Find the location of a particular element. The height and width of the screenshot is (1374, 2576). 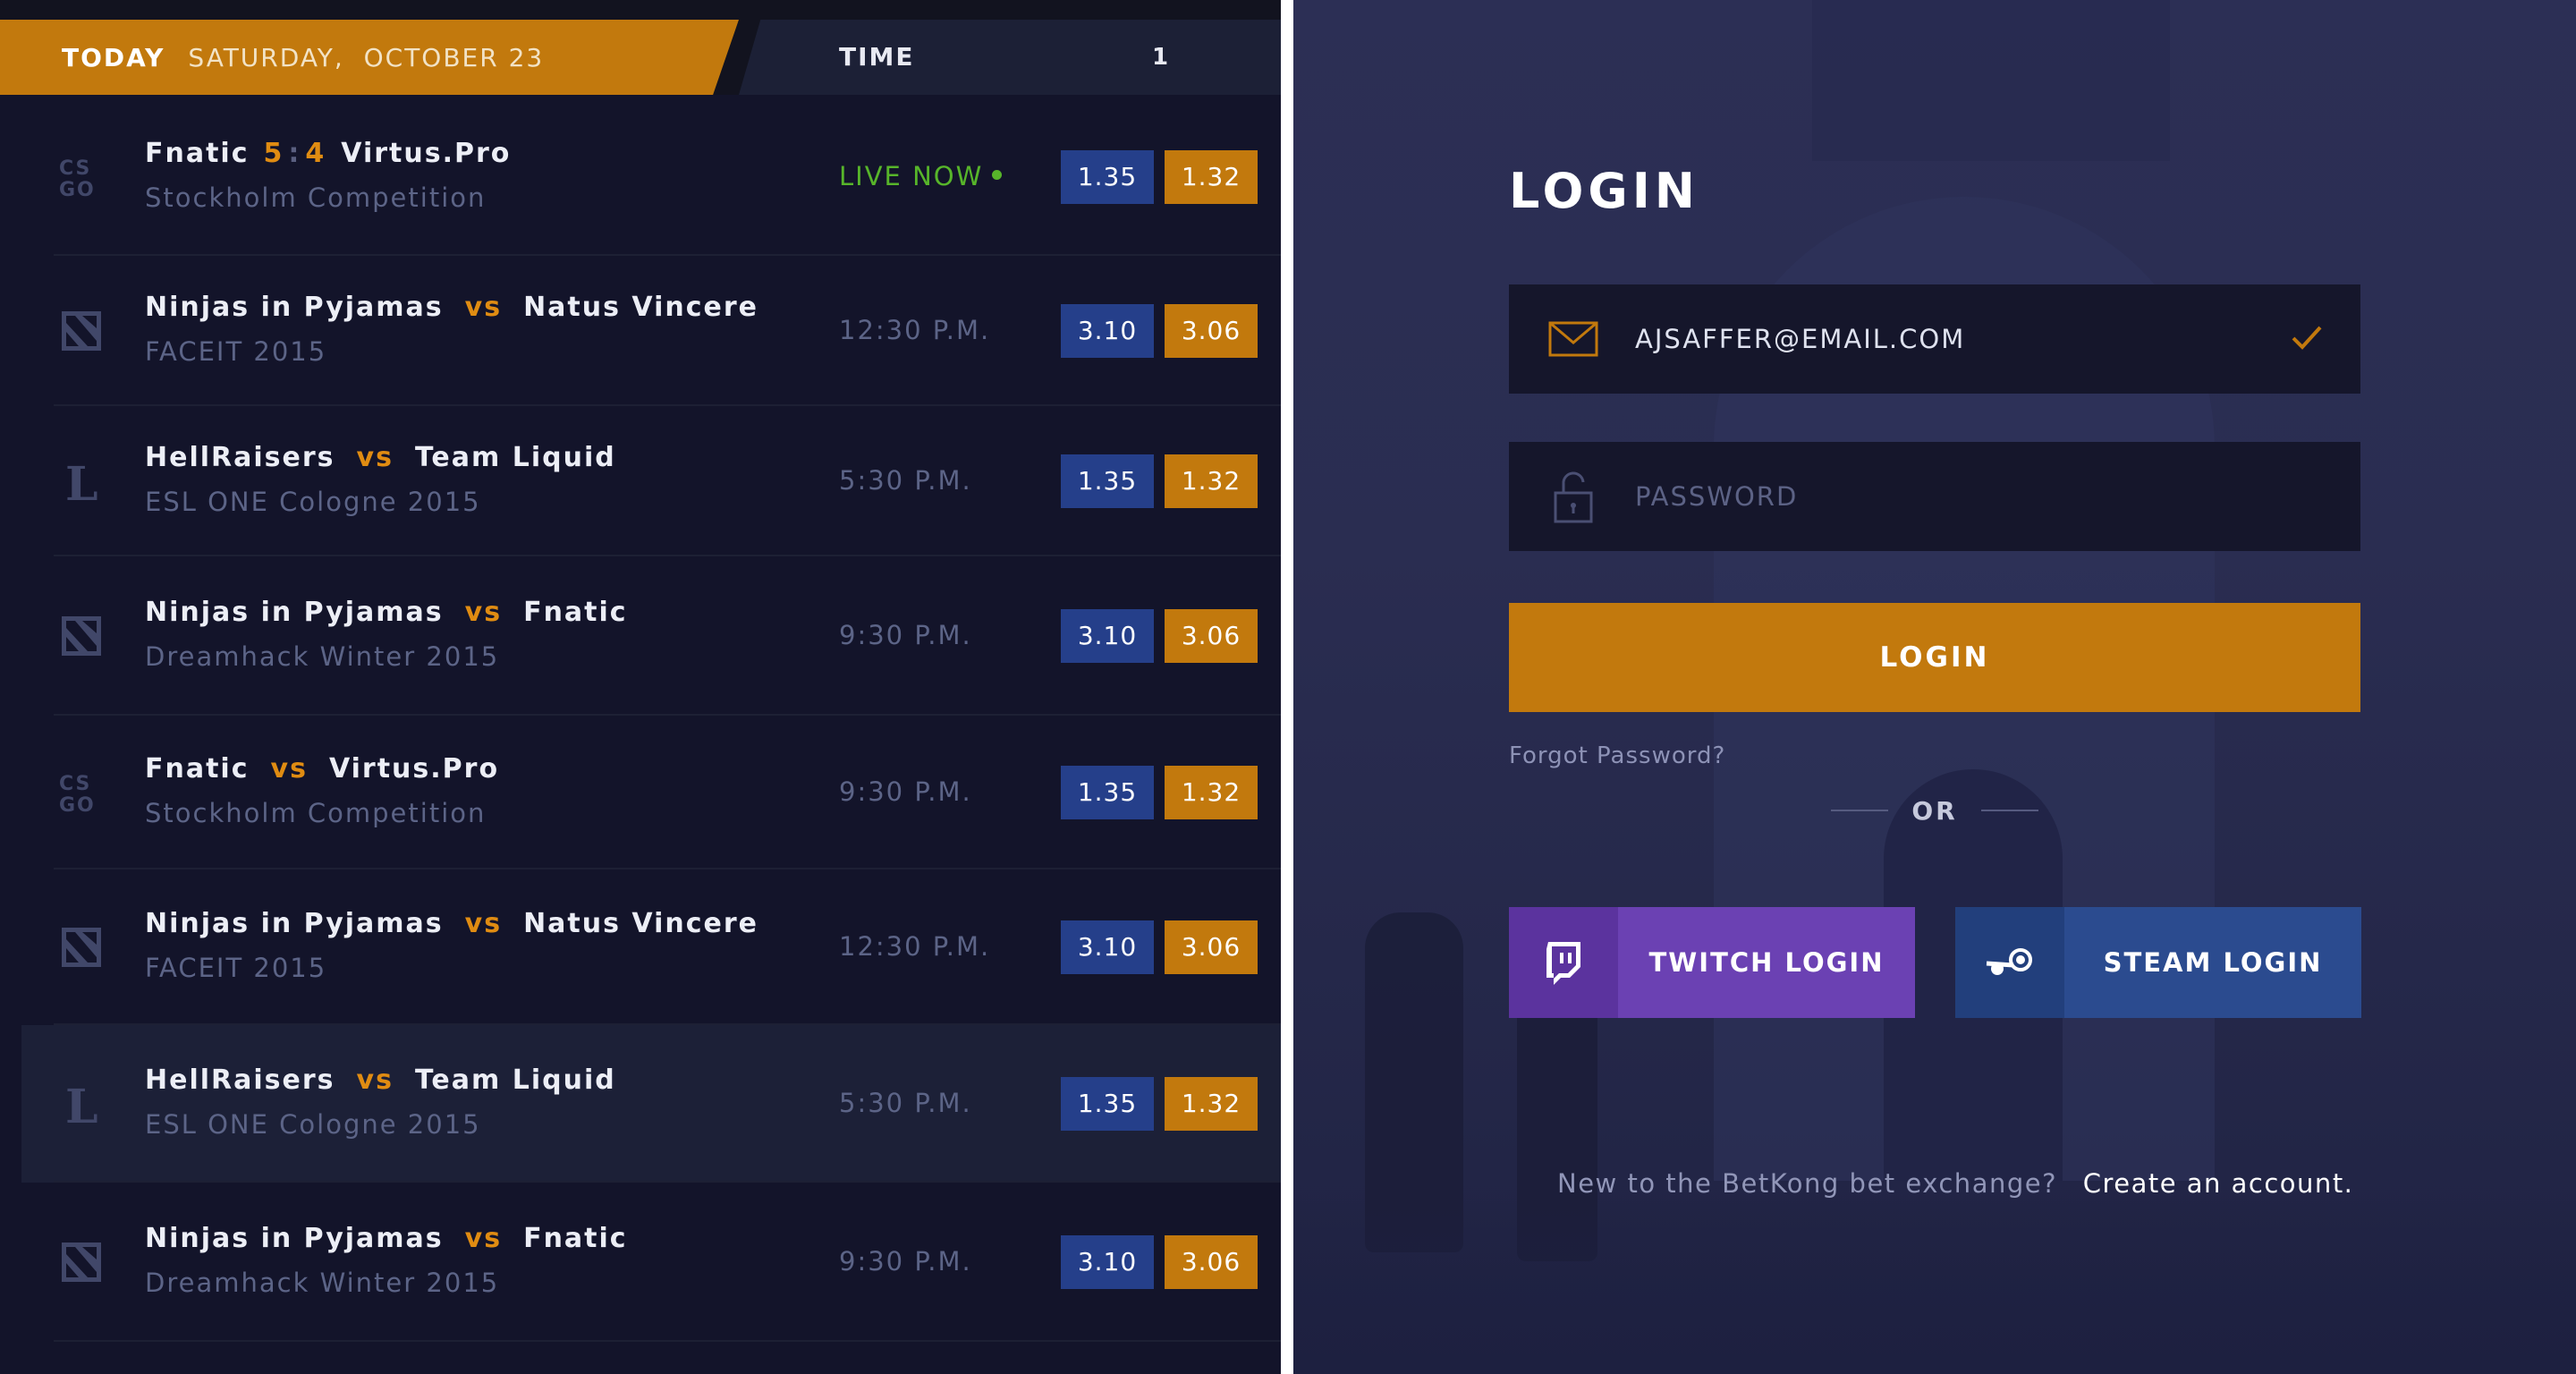

score-one: 5 is located at coordinates (274, 153).